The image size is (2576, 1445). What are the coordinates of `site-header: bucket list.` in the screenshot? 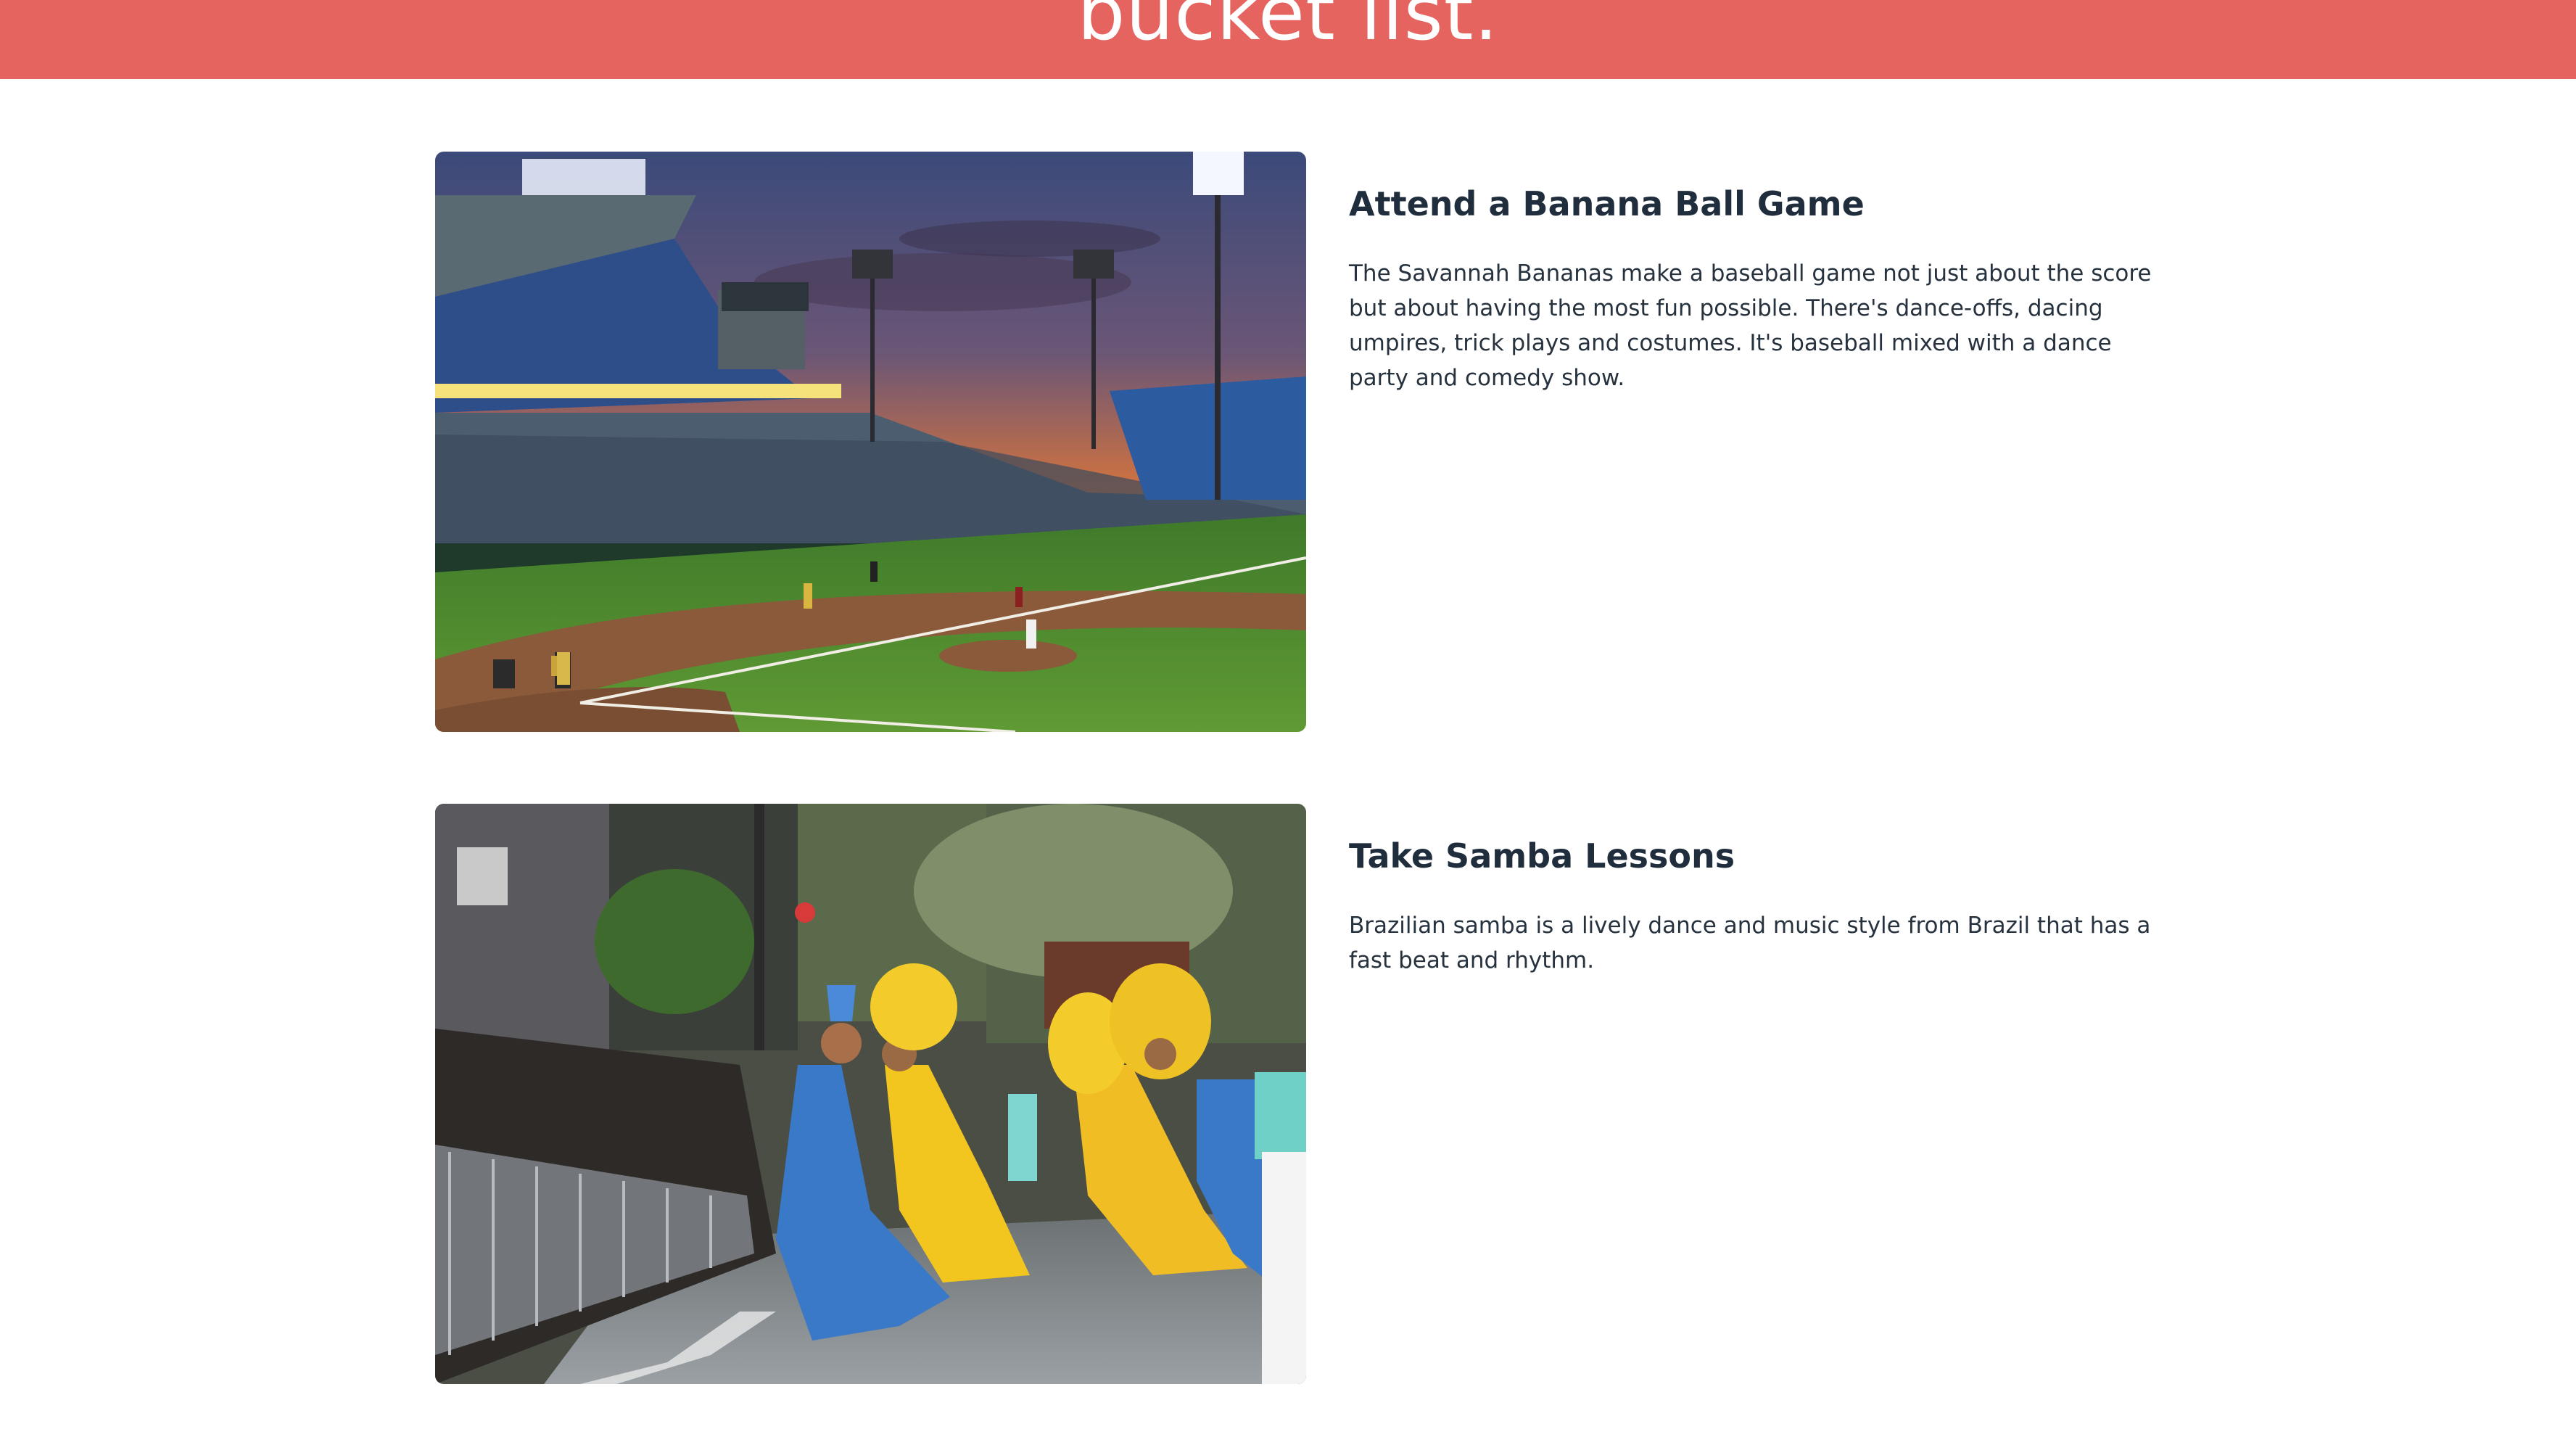 It's located at (1288, 40).